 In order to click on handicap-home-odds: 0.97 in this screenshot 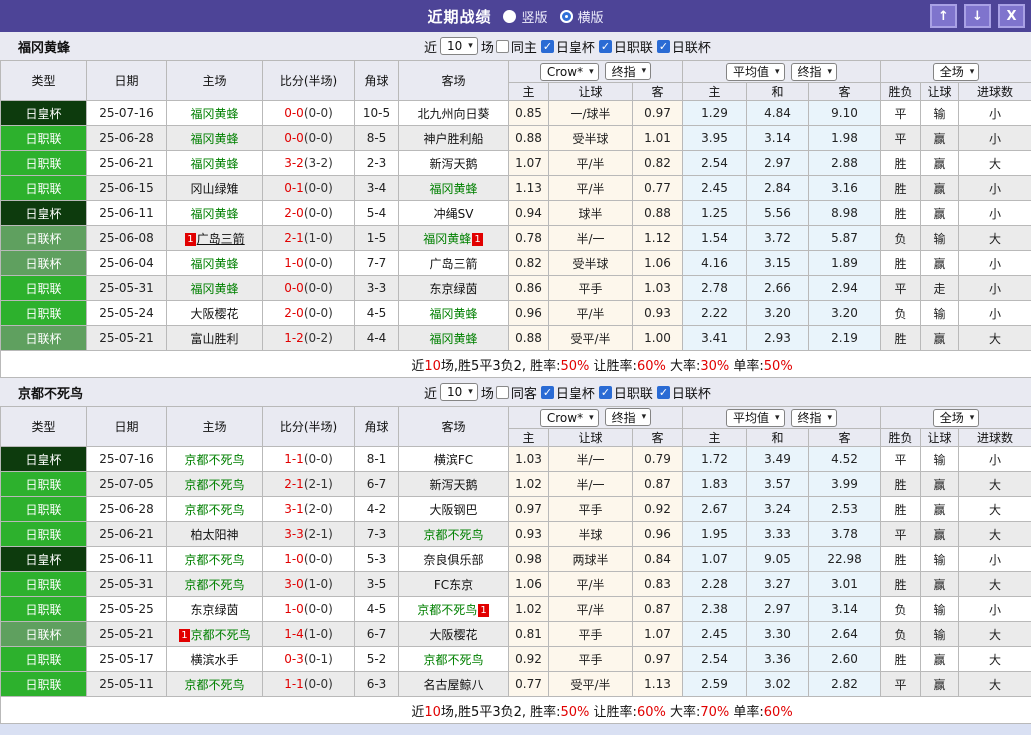, I will do `click(528, 509)`.